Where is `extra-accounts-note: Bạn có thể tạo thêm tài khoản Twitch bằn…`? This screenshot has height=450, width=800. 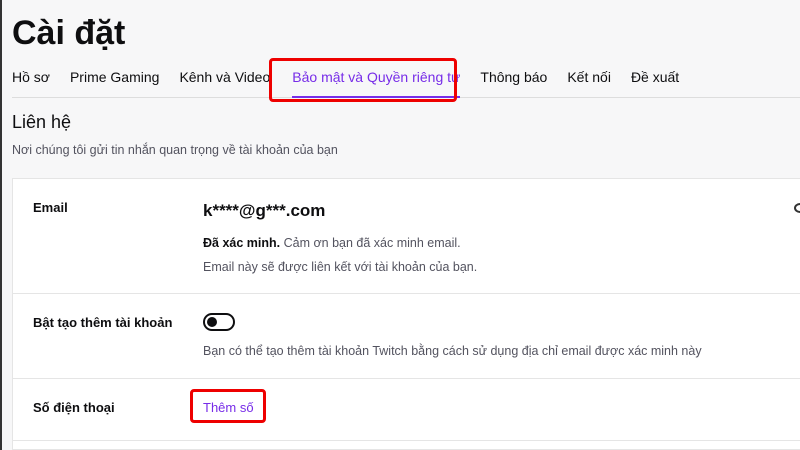
extra-accounts-note: Bạn có thể tạo thêm tài khoản Twitch bằn… is located at coordinates (452, 351).